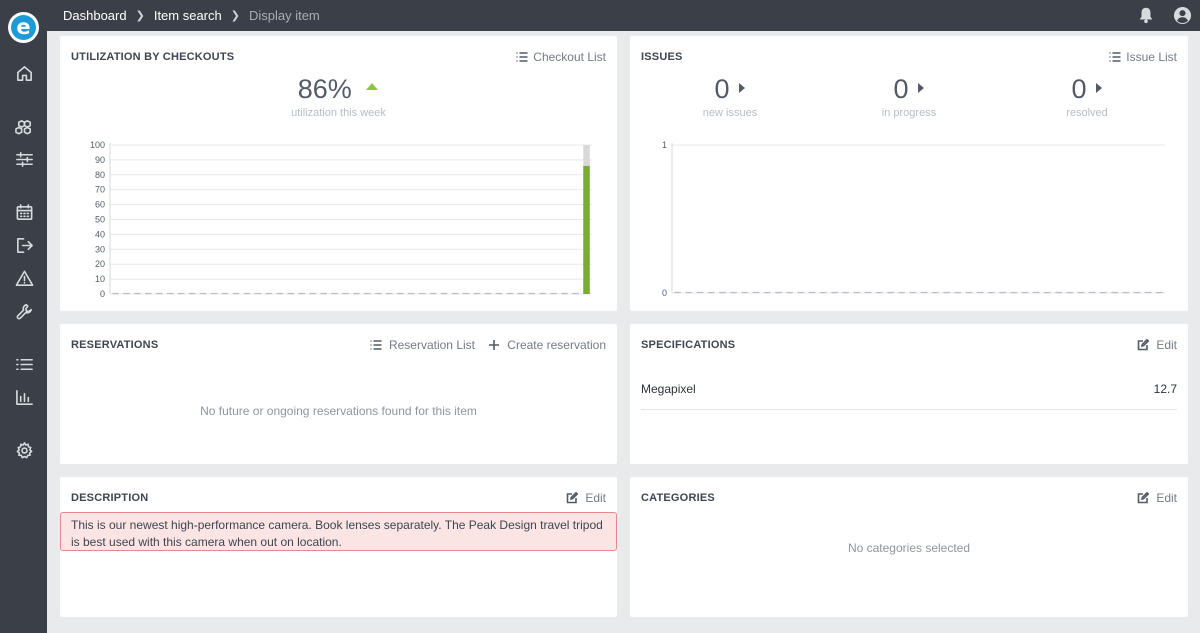 The height and width of the screenshot is (633, 1200). What do you see at coordinates (100, 175) in the screenshot?
I see `y-tick-label: 80` at bounding box center [100, 175].